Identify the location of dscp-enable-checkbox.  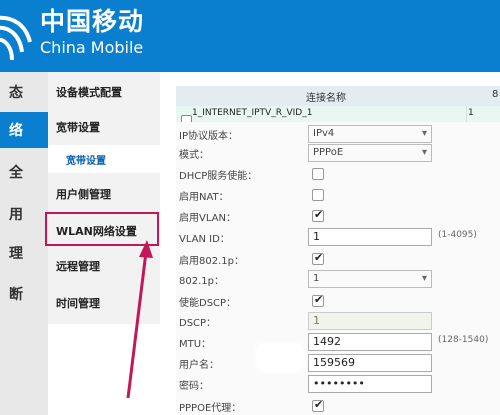
(318, 300).